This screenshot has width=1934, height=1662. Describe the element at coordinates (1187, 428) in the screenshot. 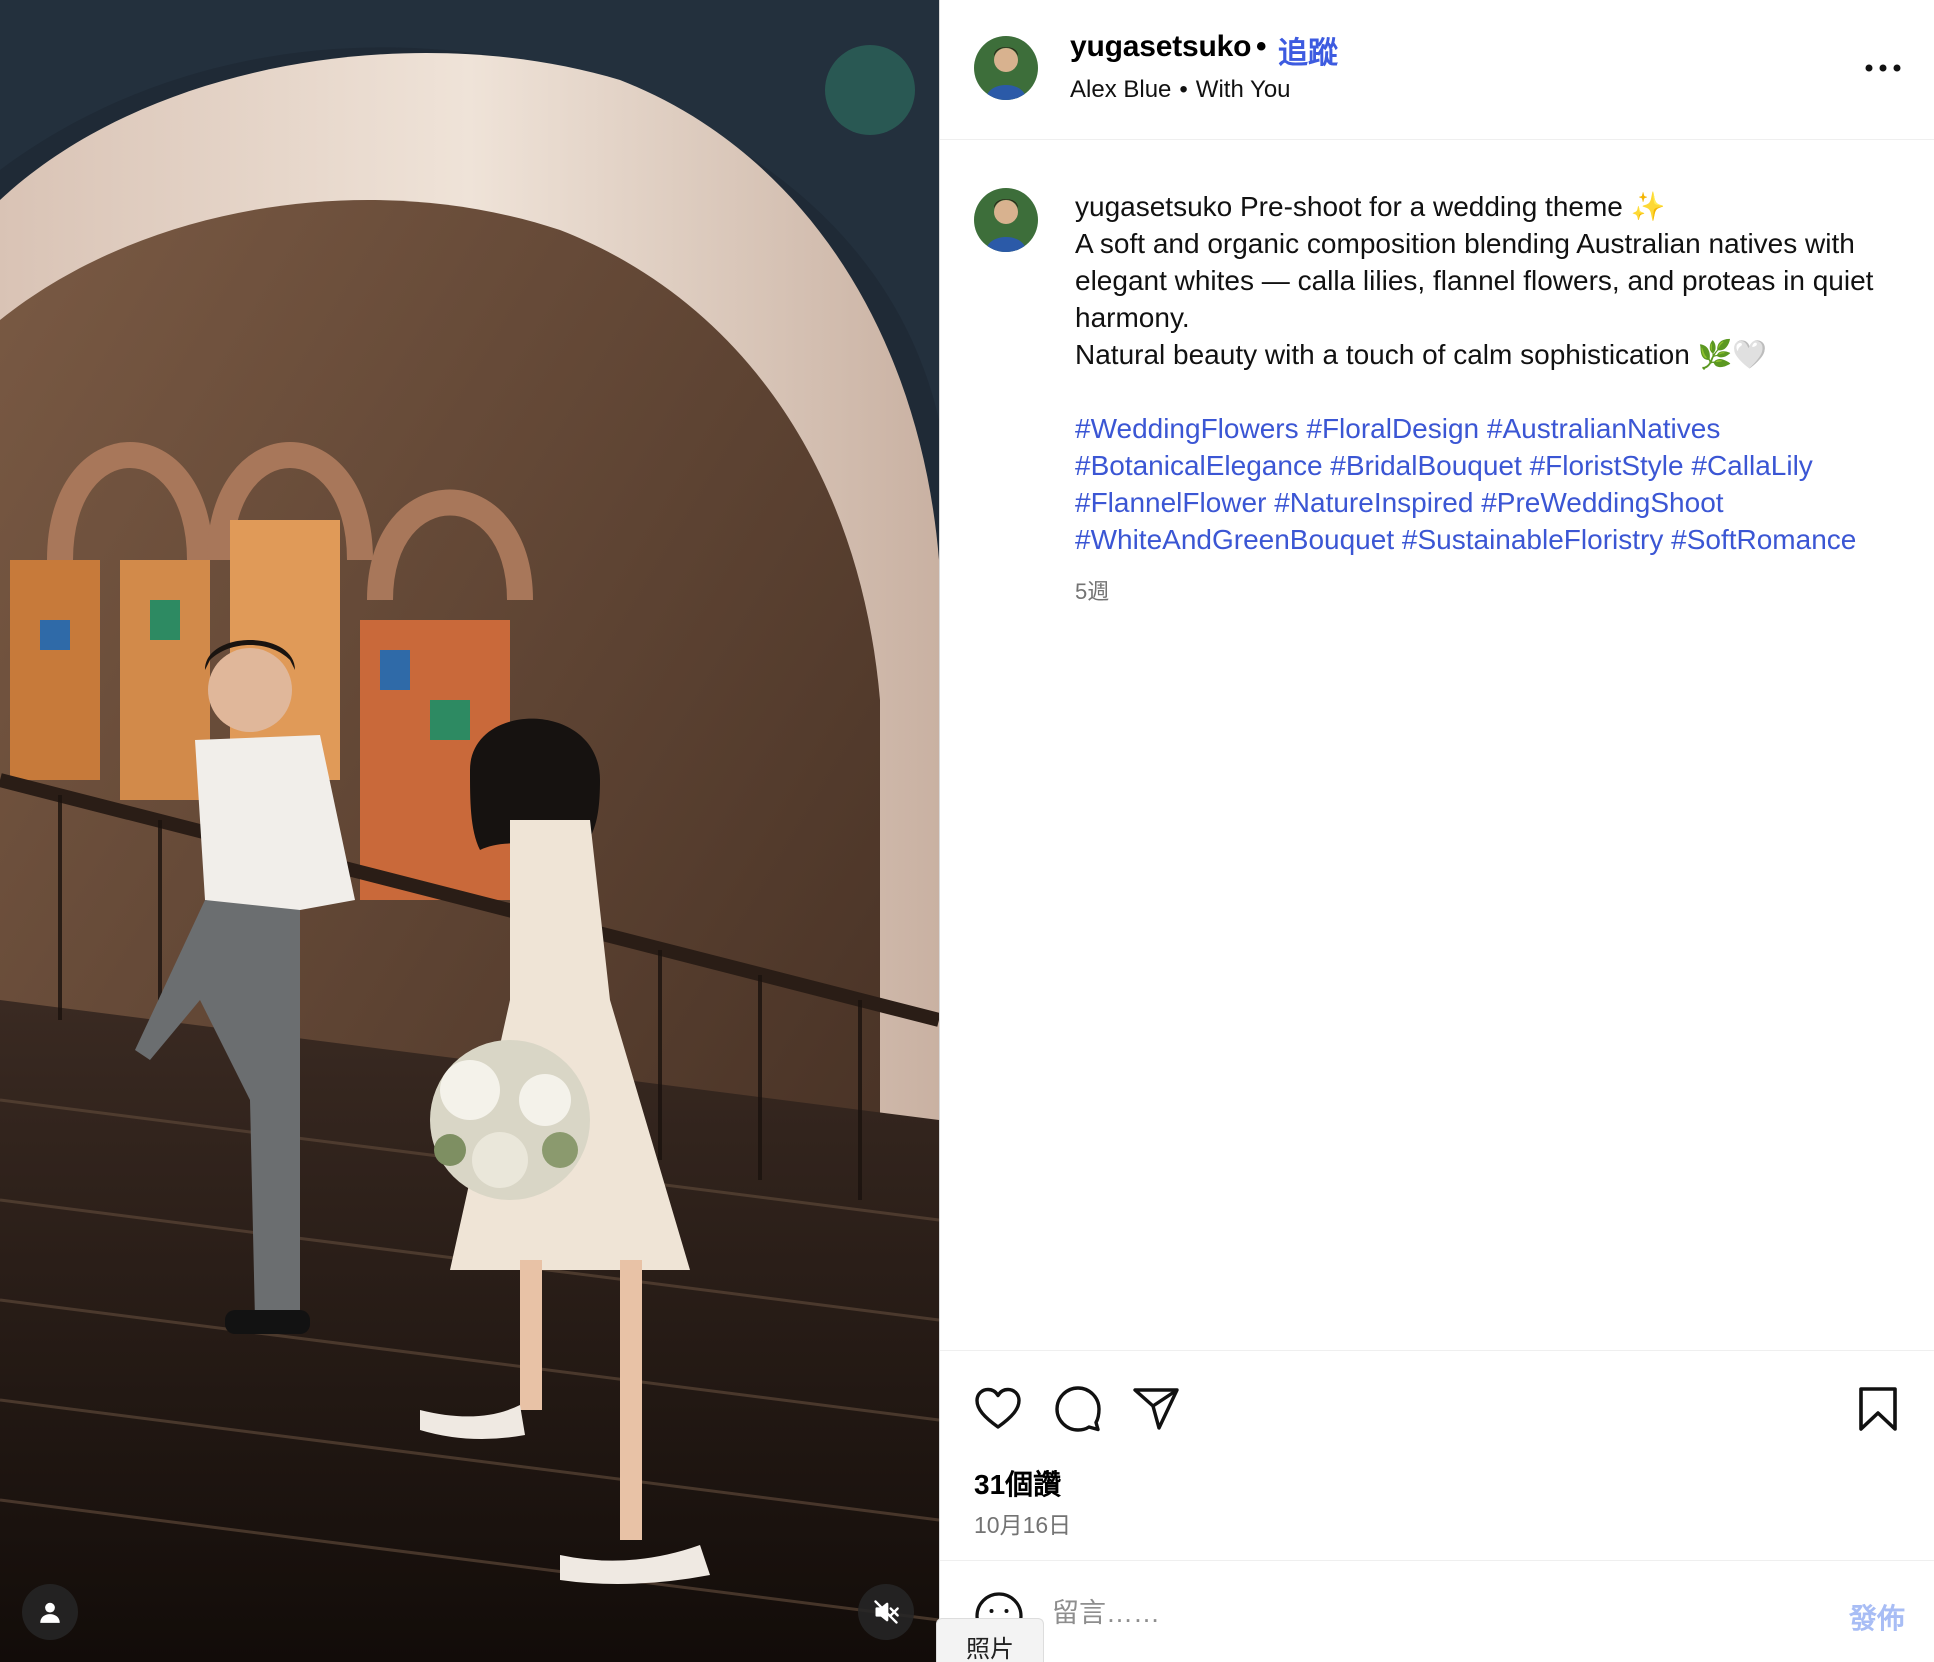

I see `hashtag-link: #WeddingFlowers` at that location.